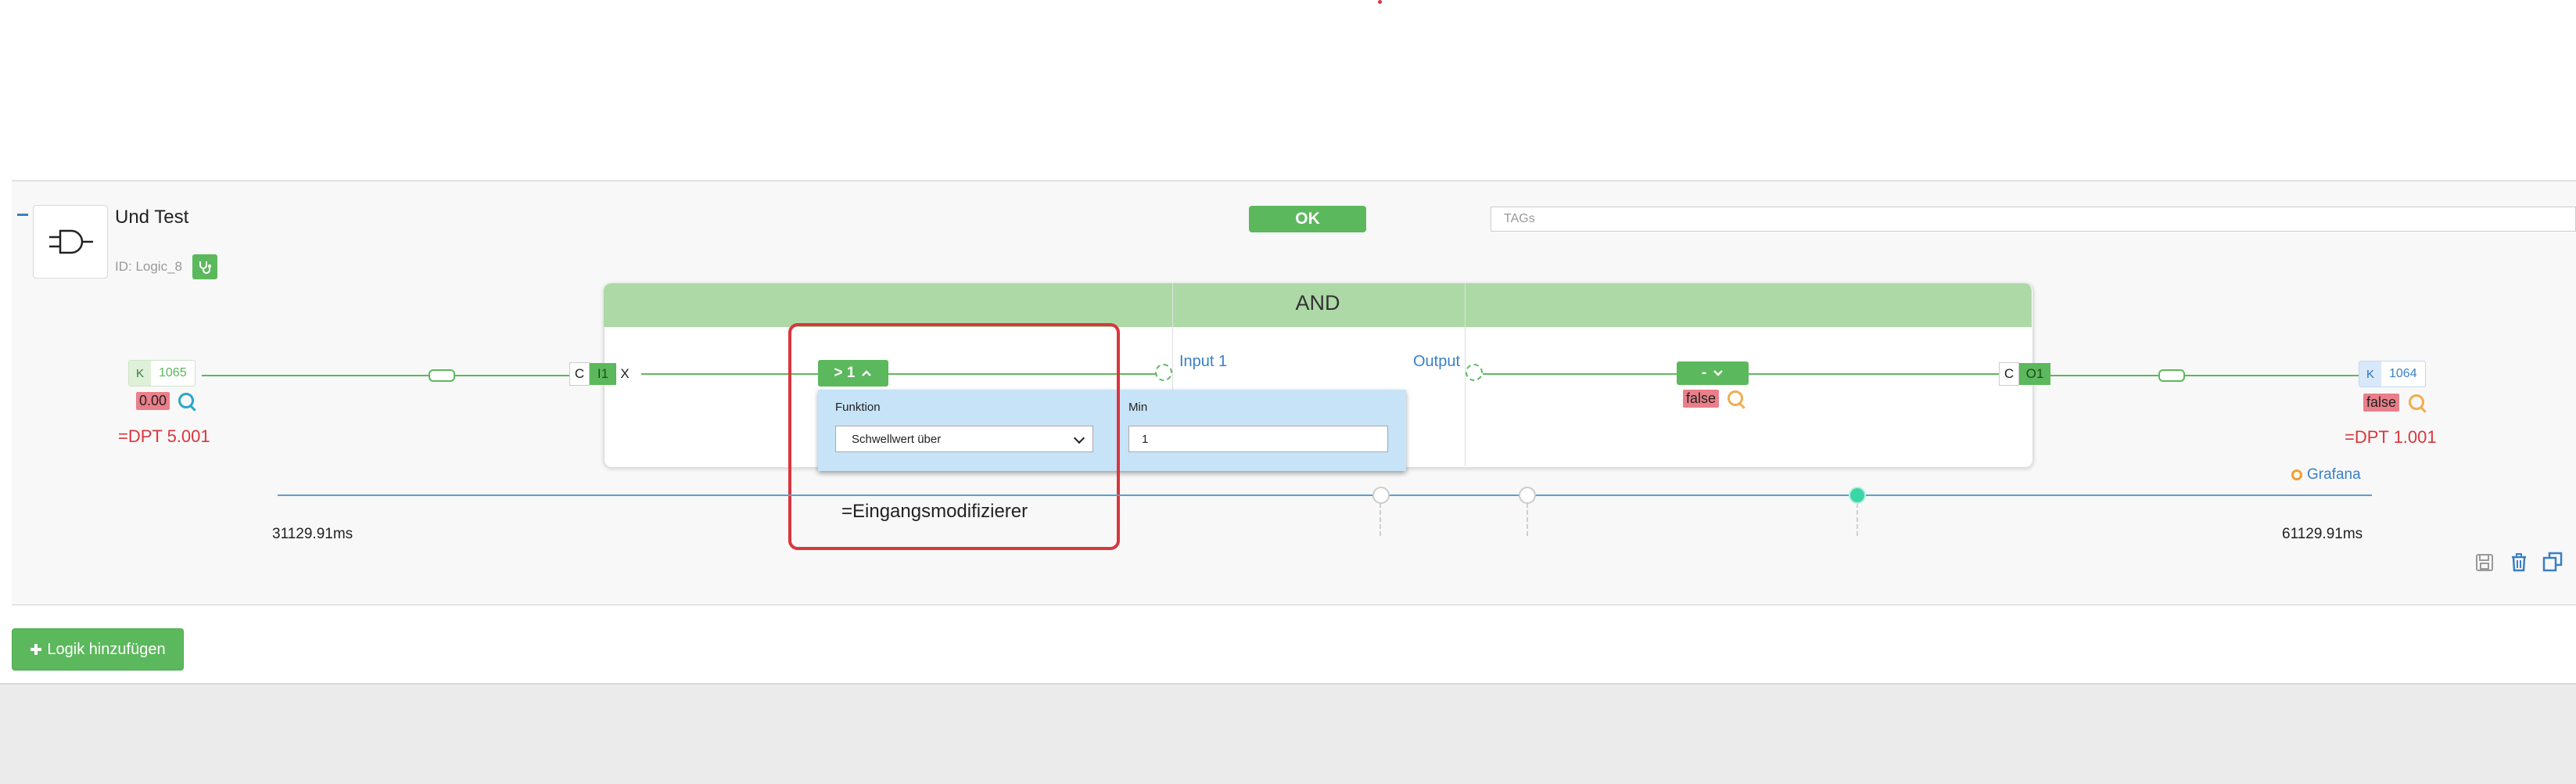 Image resolution: width=2576 pixels, height=784 pixels. What do you see at coordinates (2322, 534) in the screenshot?
I see `timeline-end-label: 61129.91ms` at bounding box center [2322, 534].